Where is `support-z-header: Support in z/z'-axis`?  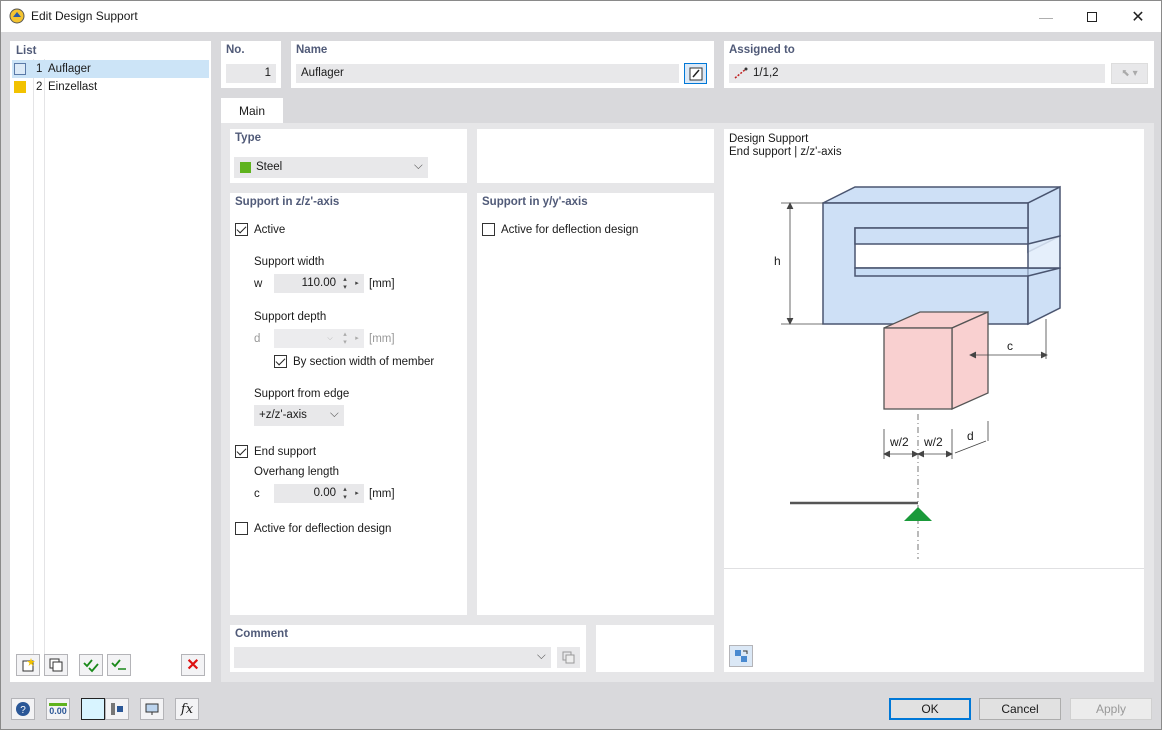 support-z-header: Support in z/z'-axis is located at coordinates (287, 202).